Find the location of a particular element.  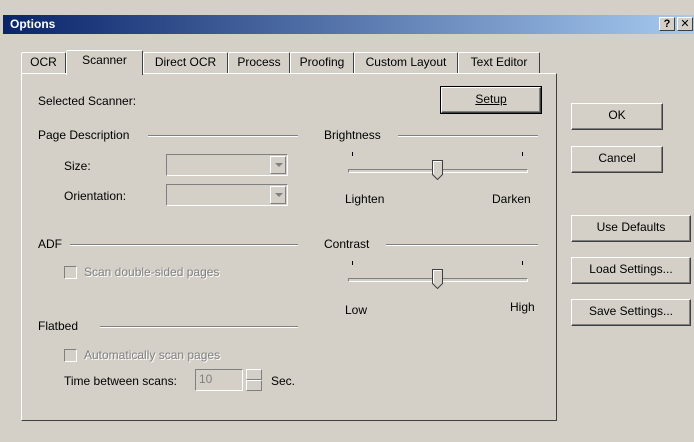

close-button: ✕ is located at coordinates (685, 24).